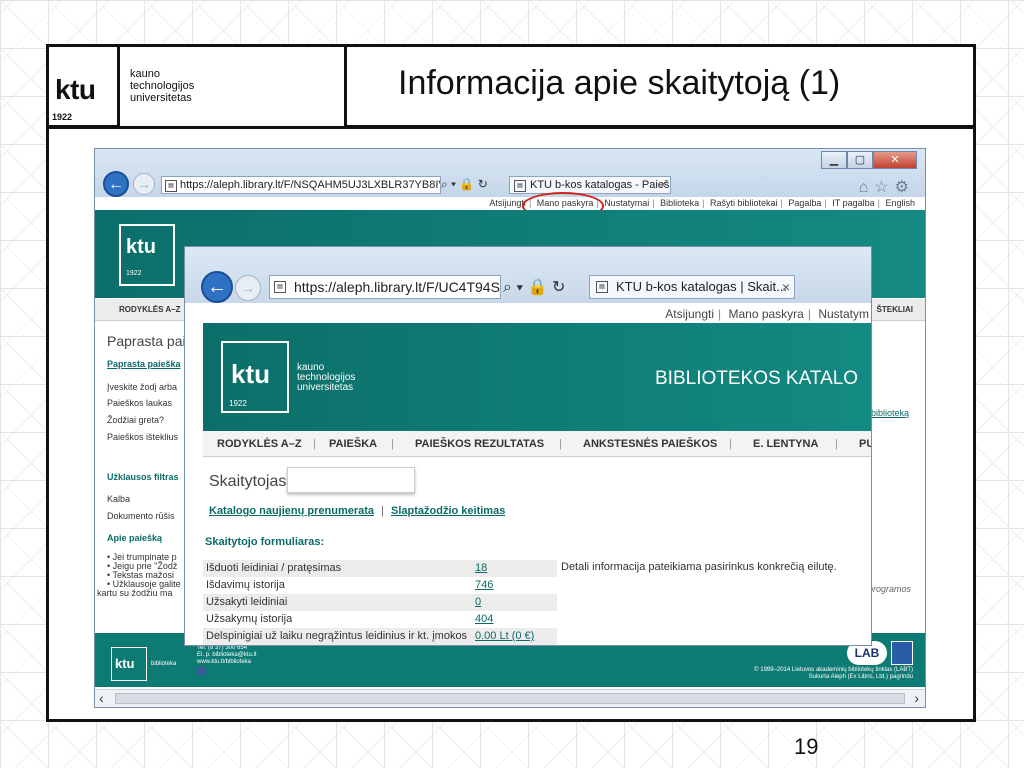  I want to click on front-address-bar: ▤ https://aleph.library.lt/F/UC4T94SUS., so click(385, 287).